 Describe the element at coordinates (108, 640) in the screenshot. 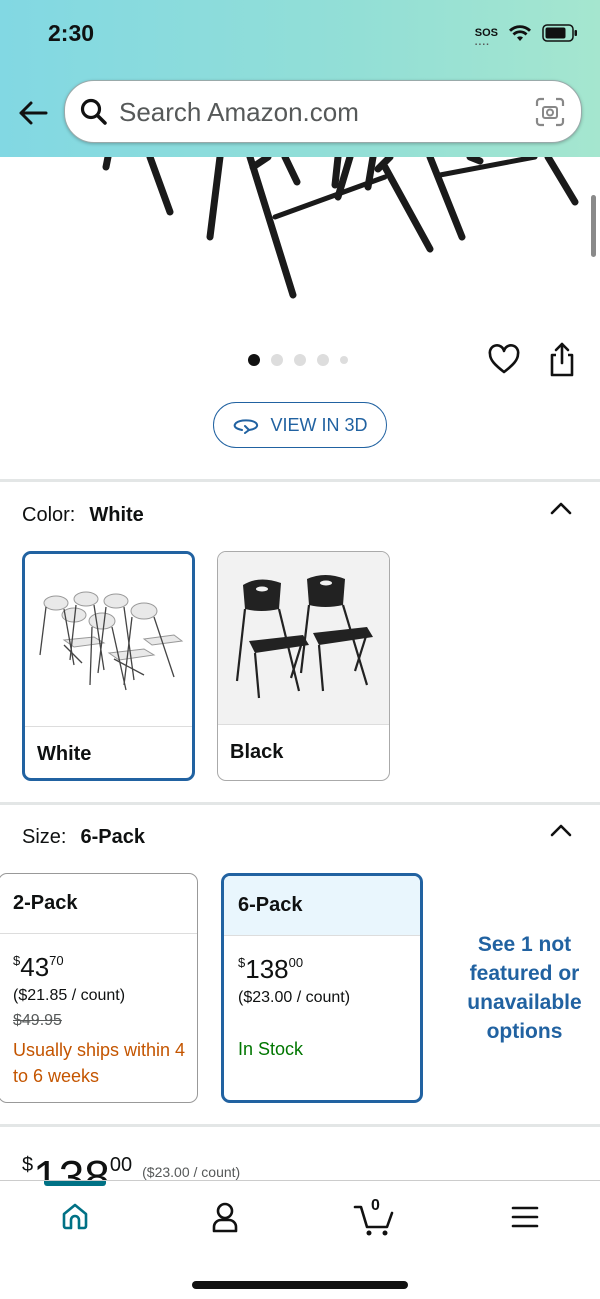

I see `white-chairs-thumbnail` at that location.